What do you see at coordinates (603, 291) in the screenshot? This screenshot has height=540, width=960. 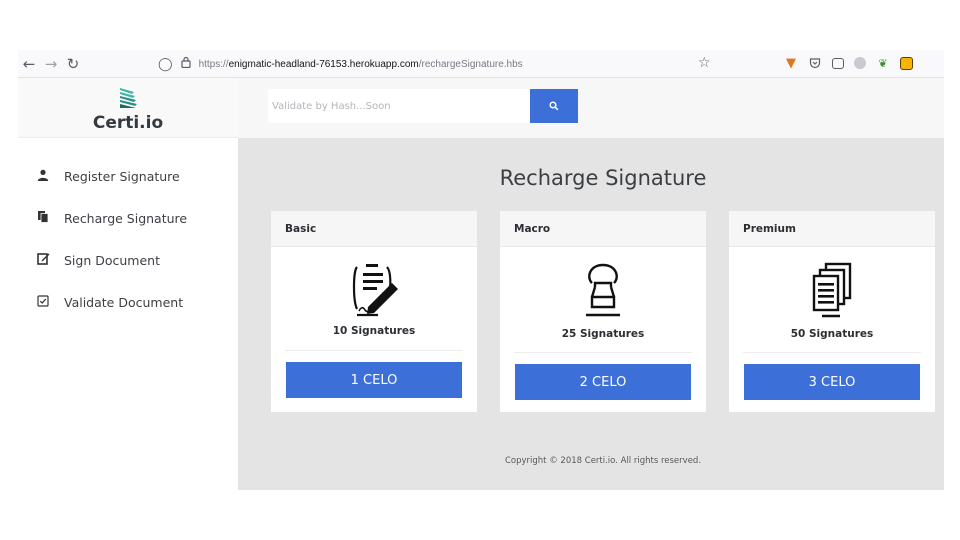 I see `stamp-icon` at bounding box center [603, 291].